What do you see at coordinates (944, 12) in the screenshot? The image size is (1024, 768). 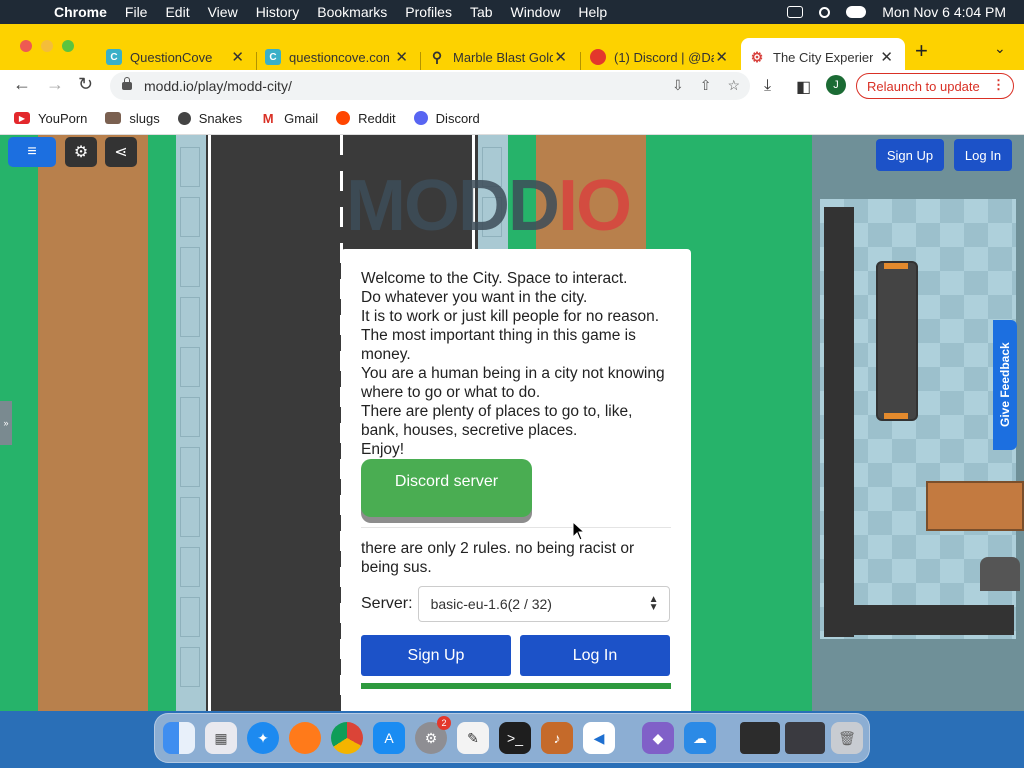 I see `menubar-clock: Mon Nov 6 4:04 PM` at bounding box center [944, 12].